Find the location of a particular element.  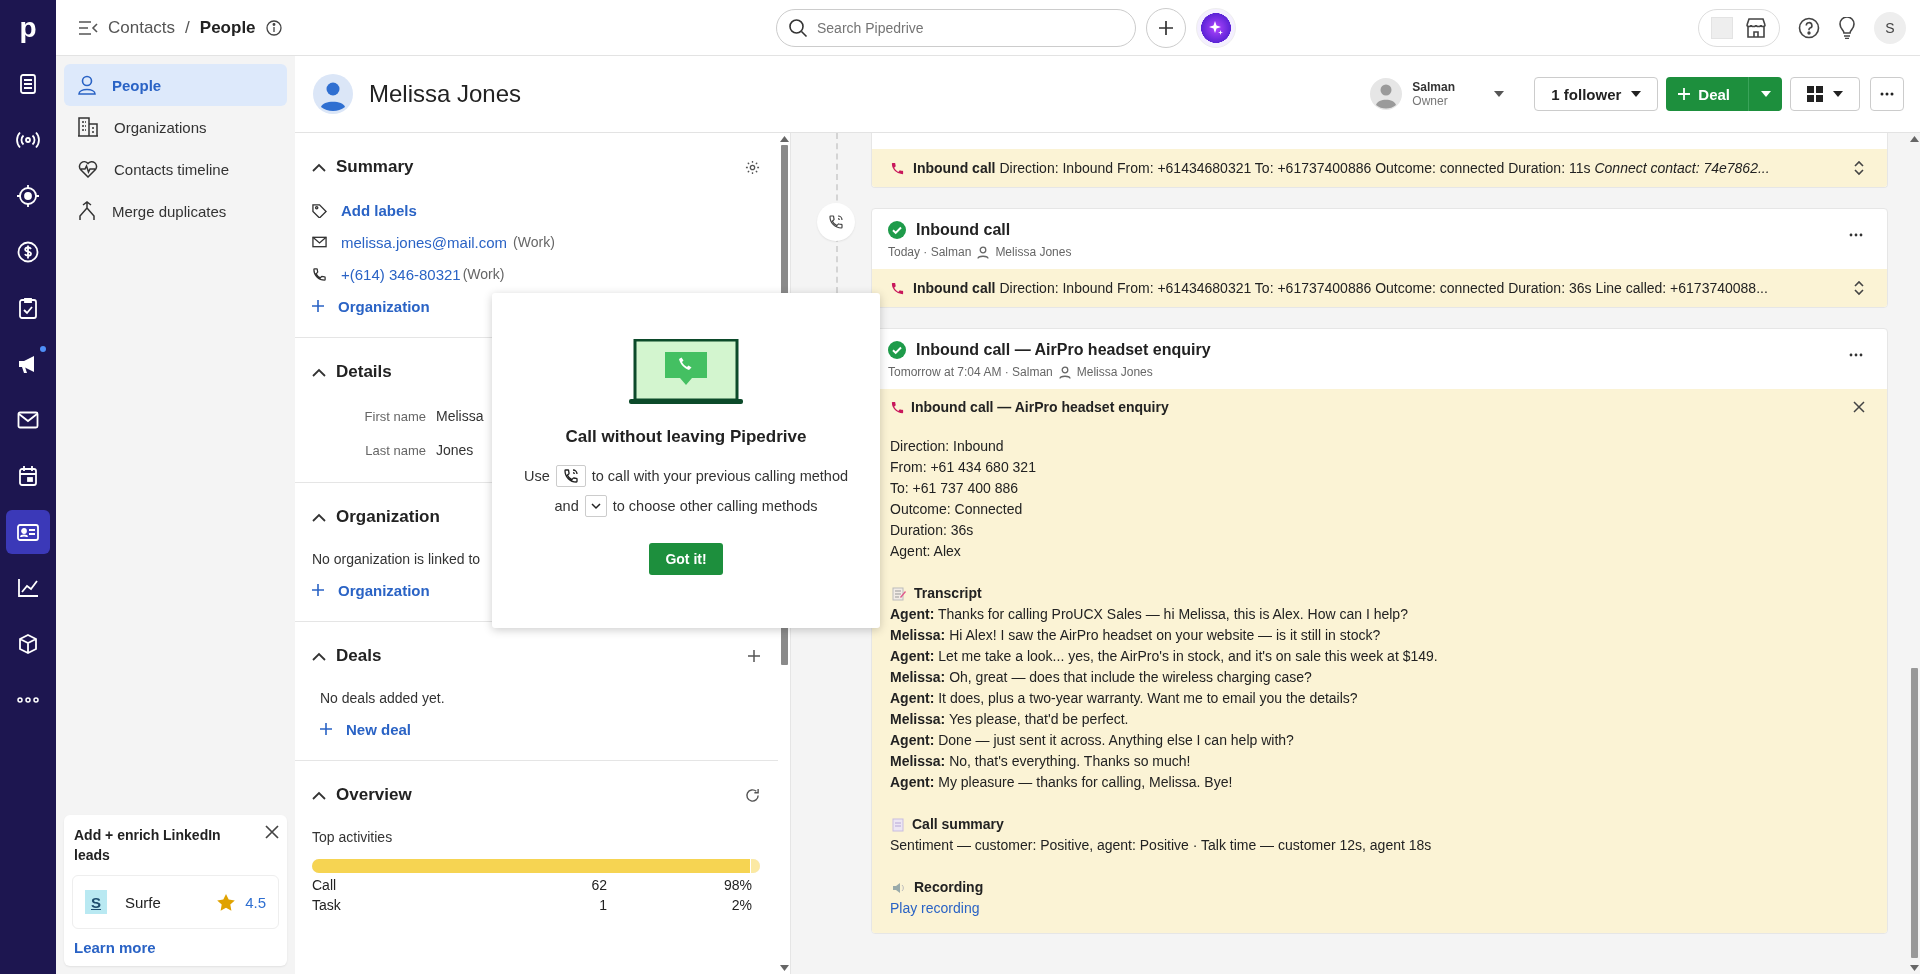

menu-icon is located at coordinates (88, 27).